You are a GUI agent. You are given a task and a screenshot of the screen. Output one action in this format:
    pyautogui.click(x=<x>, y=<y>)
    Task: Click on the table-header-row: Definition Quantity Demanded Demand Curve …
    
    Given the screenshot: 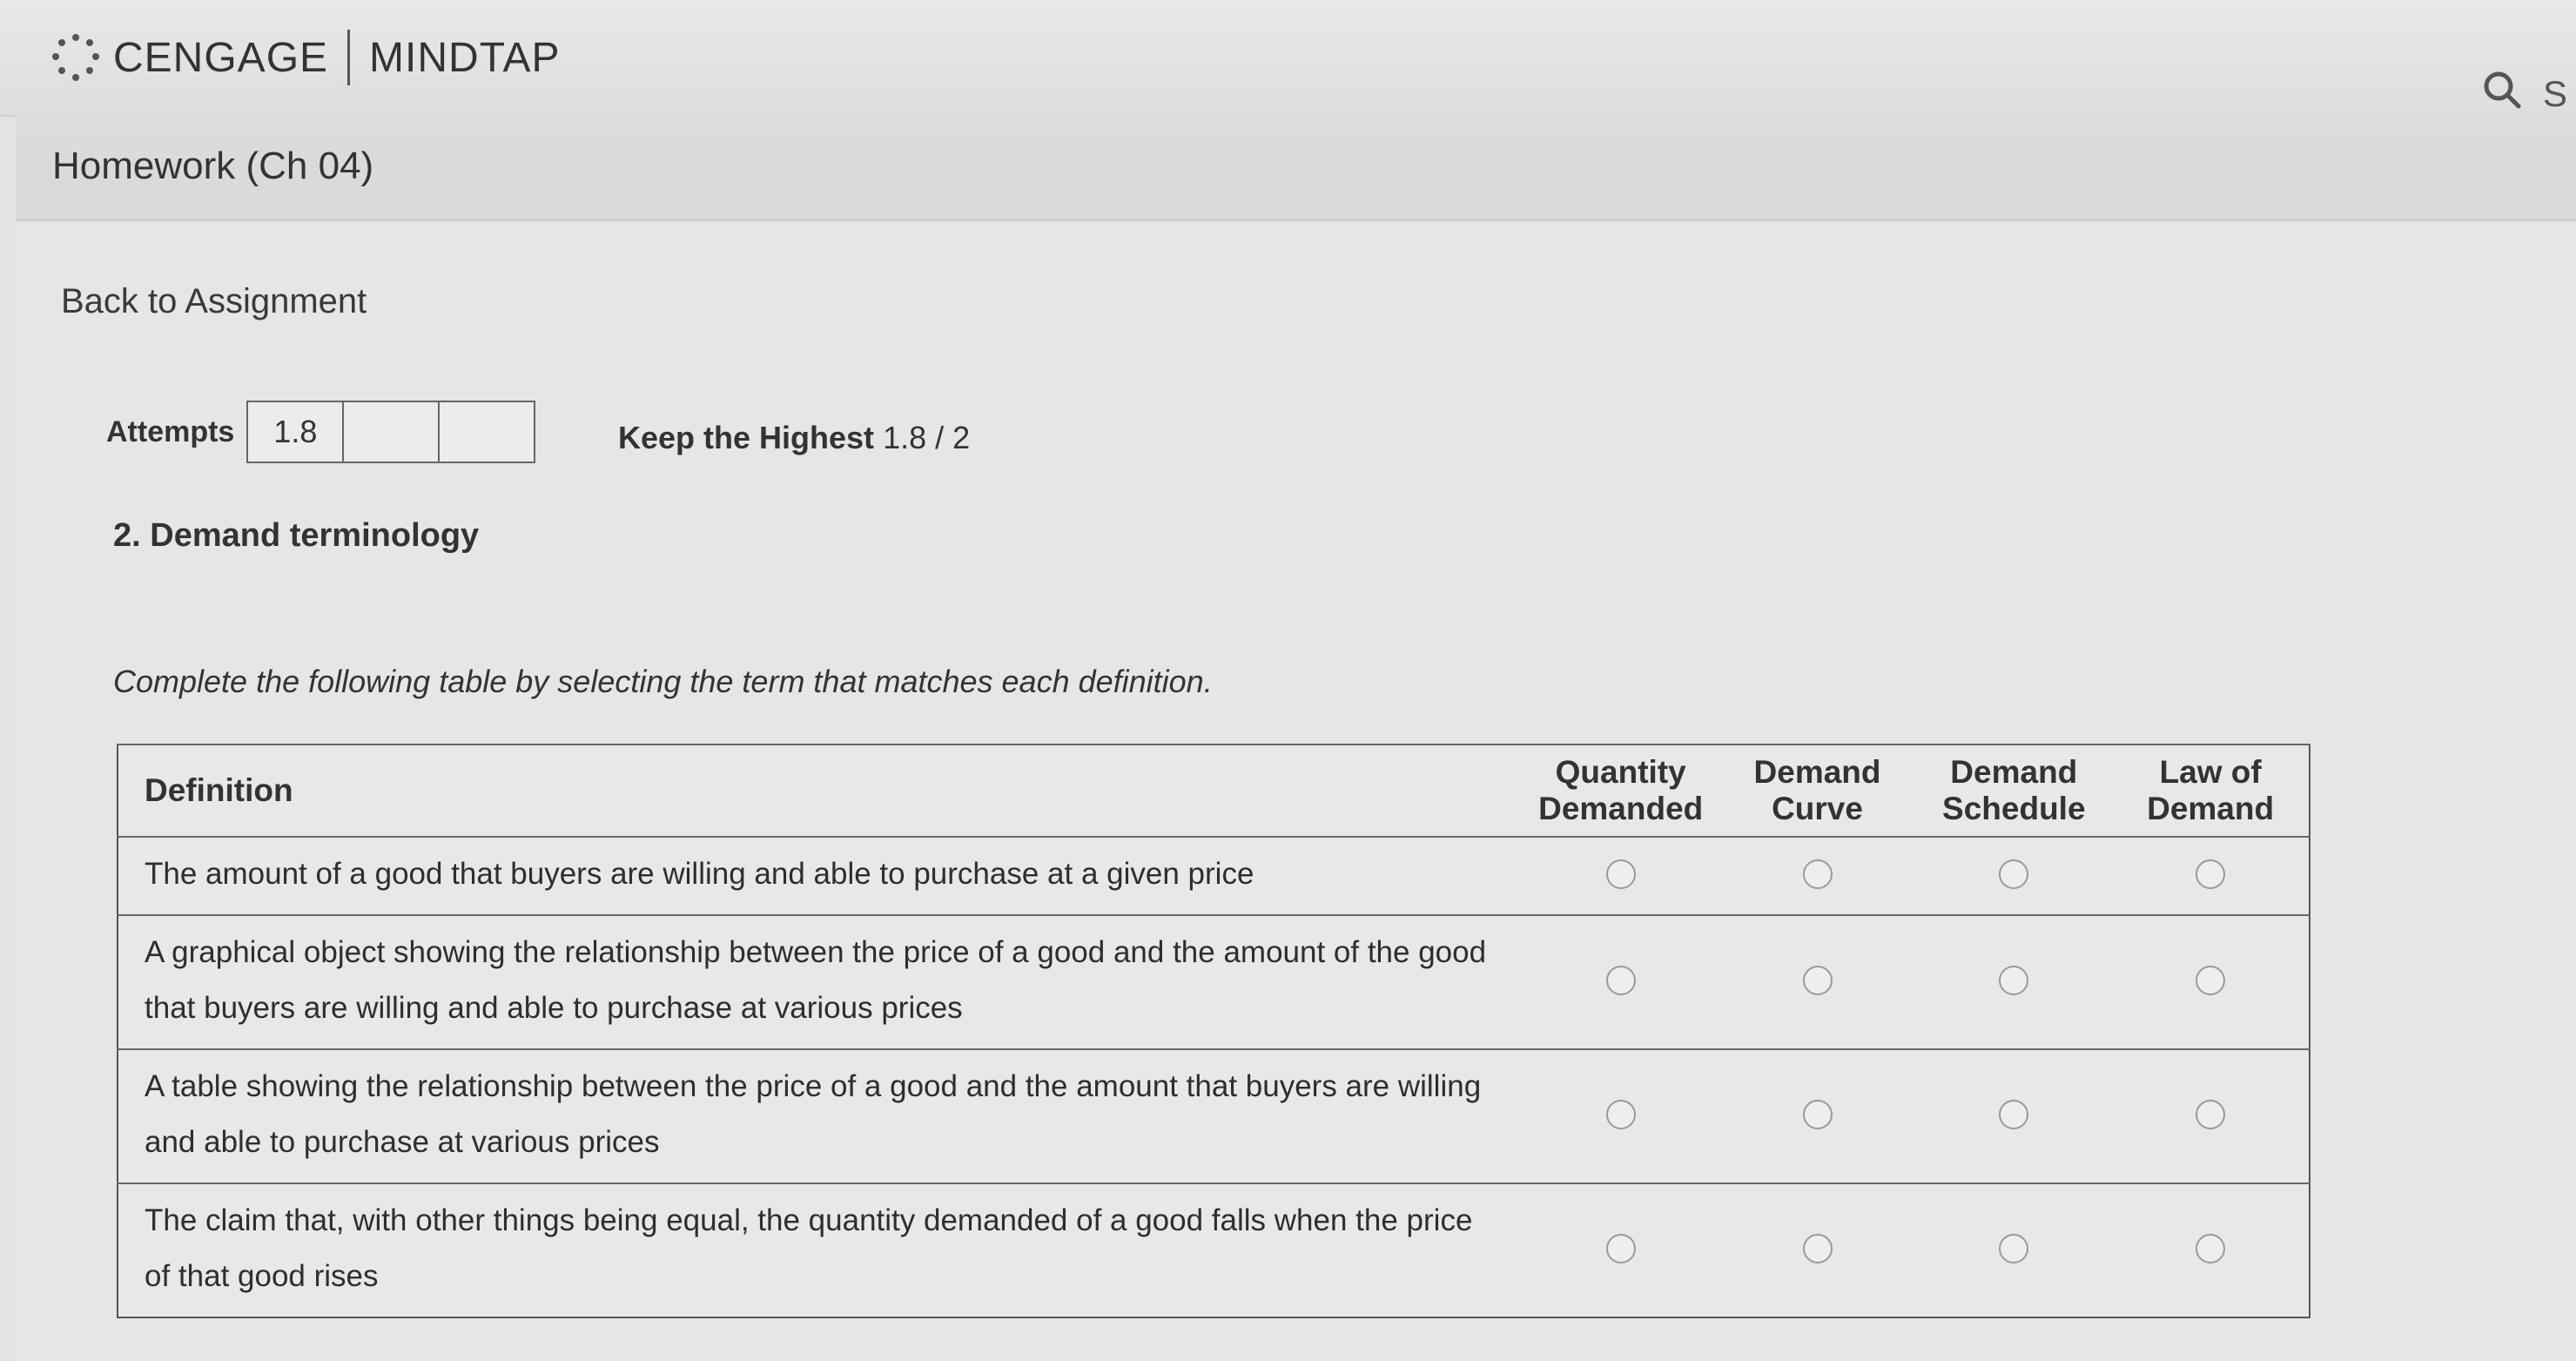 What is the action you would take?
    pyautogui.click(x=1214, y=790)
    